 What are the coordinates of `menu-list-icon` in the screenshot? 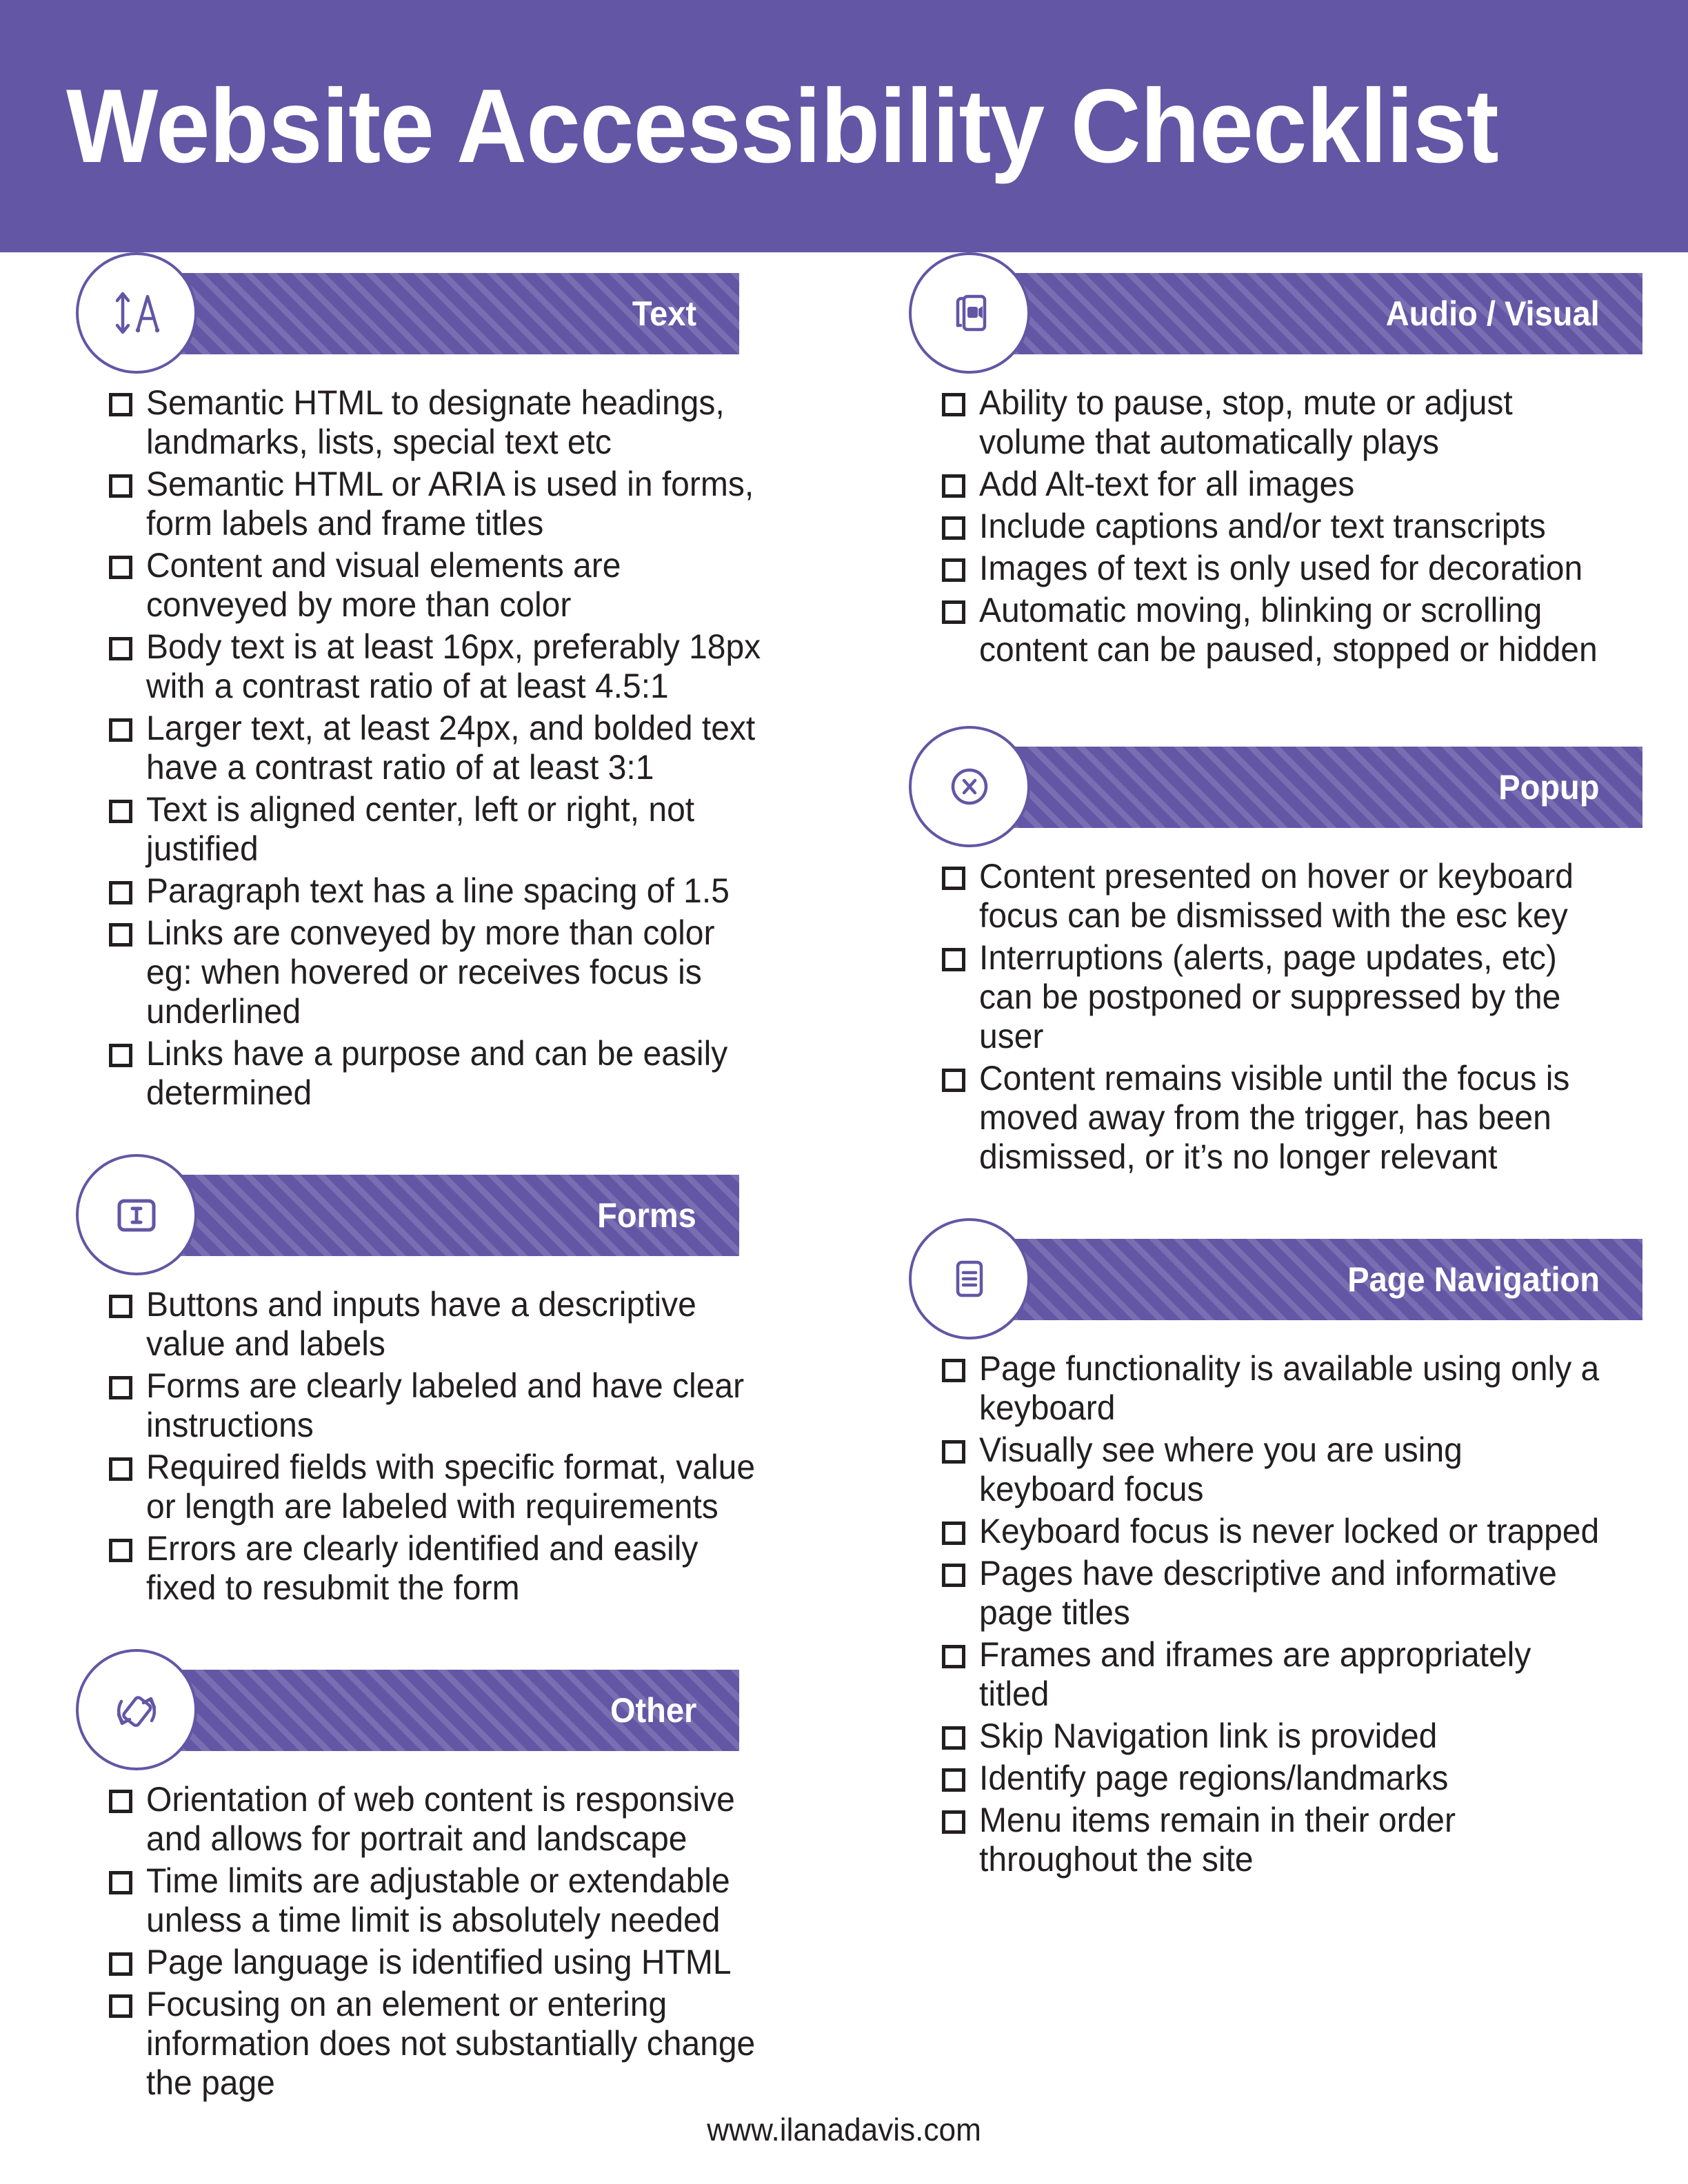 It's located at (970, 1278).